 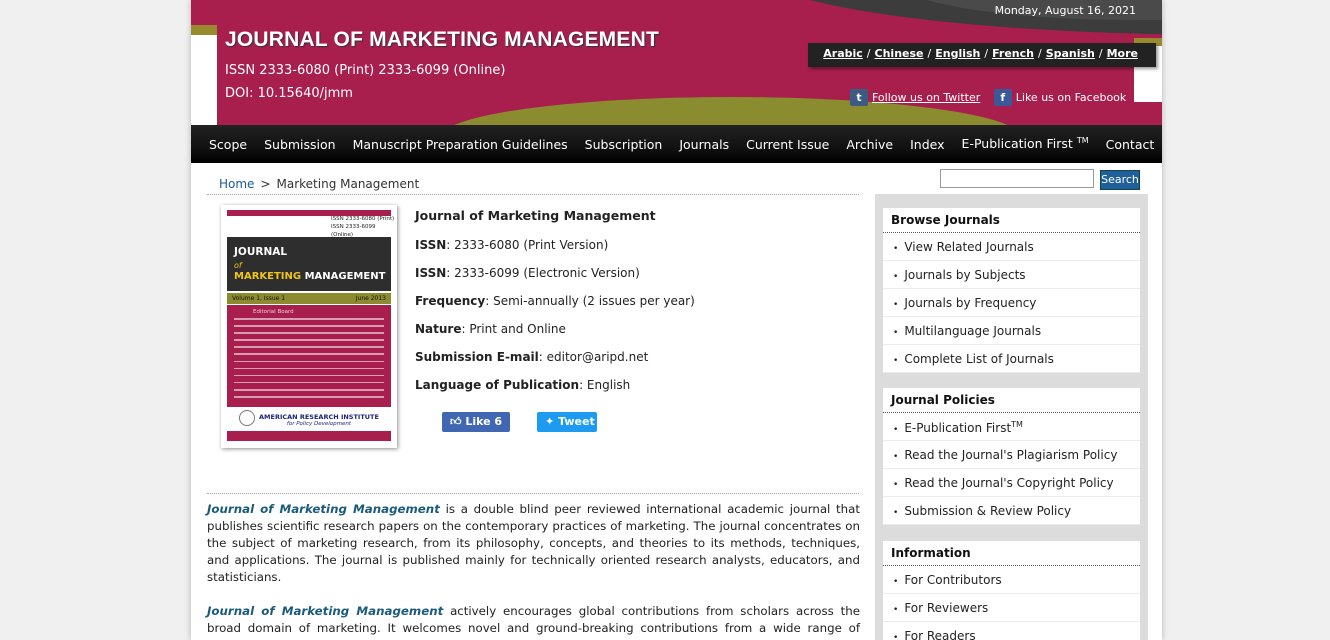 I want to click on lang-more: More, so click(x=1122, y=53).